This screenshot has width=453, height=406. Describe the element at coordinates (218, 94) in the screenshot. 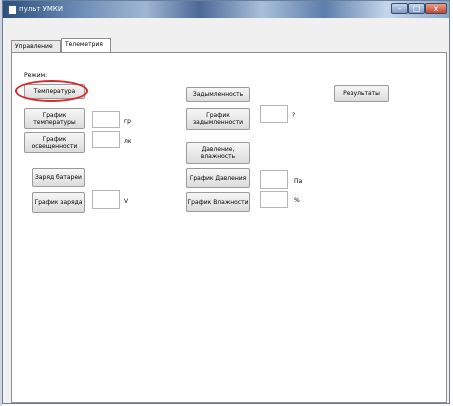

I see `smoke-button: Задымленность` at that location.